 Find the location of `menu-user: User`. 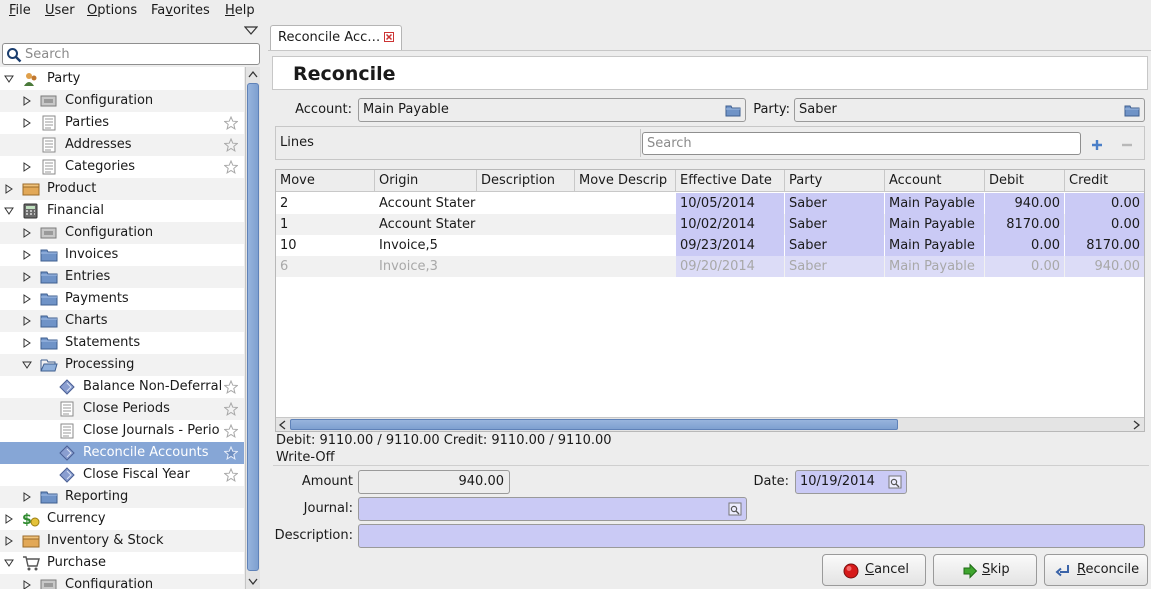

menu-user: User is located at coordinates (60, 11).